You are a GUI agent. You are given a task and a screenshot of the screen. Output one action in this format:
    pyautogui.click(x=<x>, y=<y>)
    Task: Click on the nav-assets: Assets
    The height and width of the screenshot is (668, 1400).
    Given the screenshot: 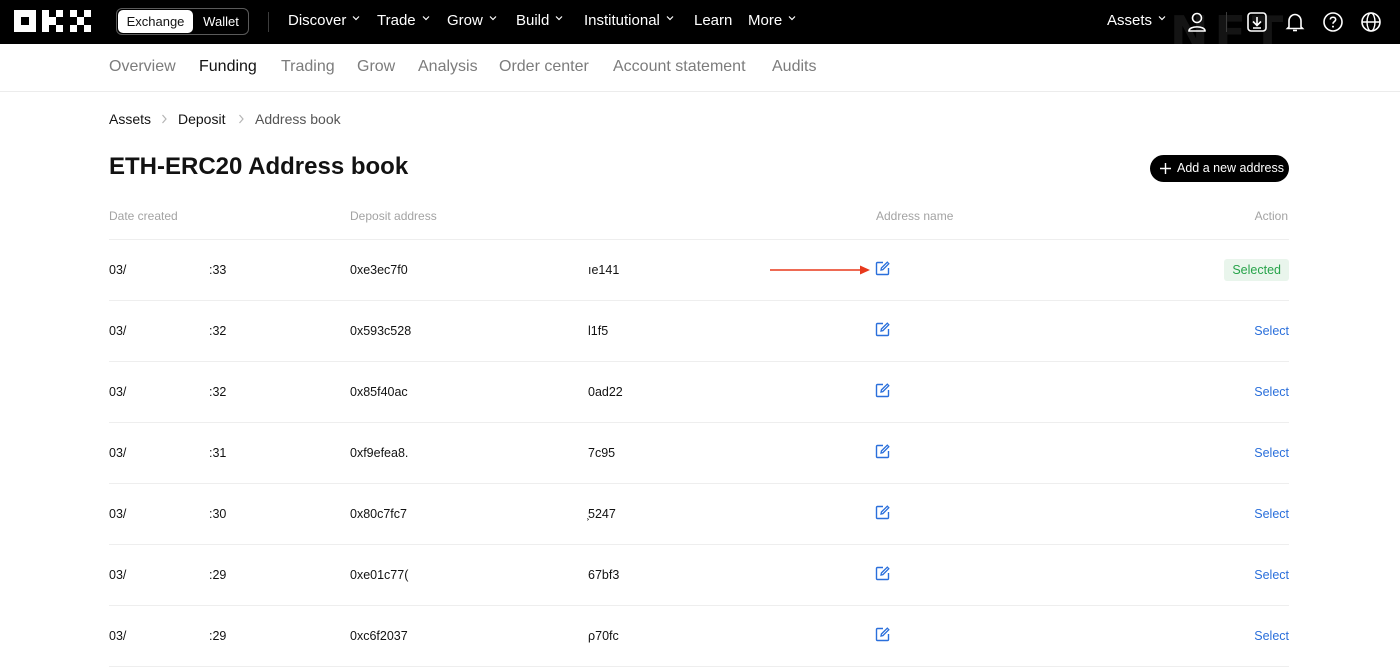 What is the action you would take?
    pyautogui.click(x=1136, y=22)
    